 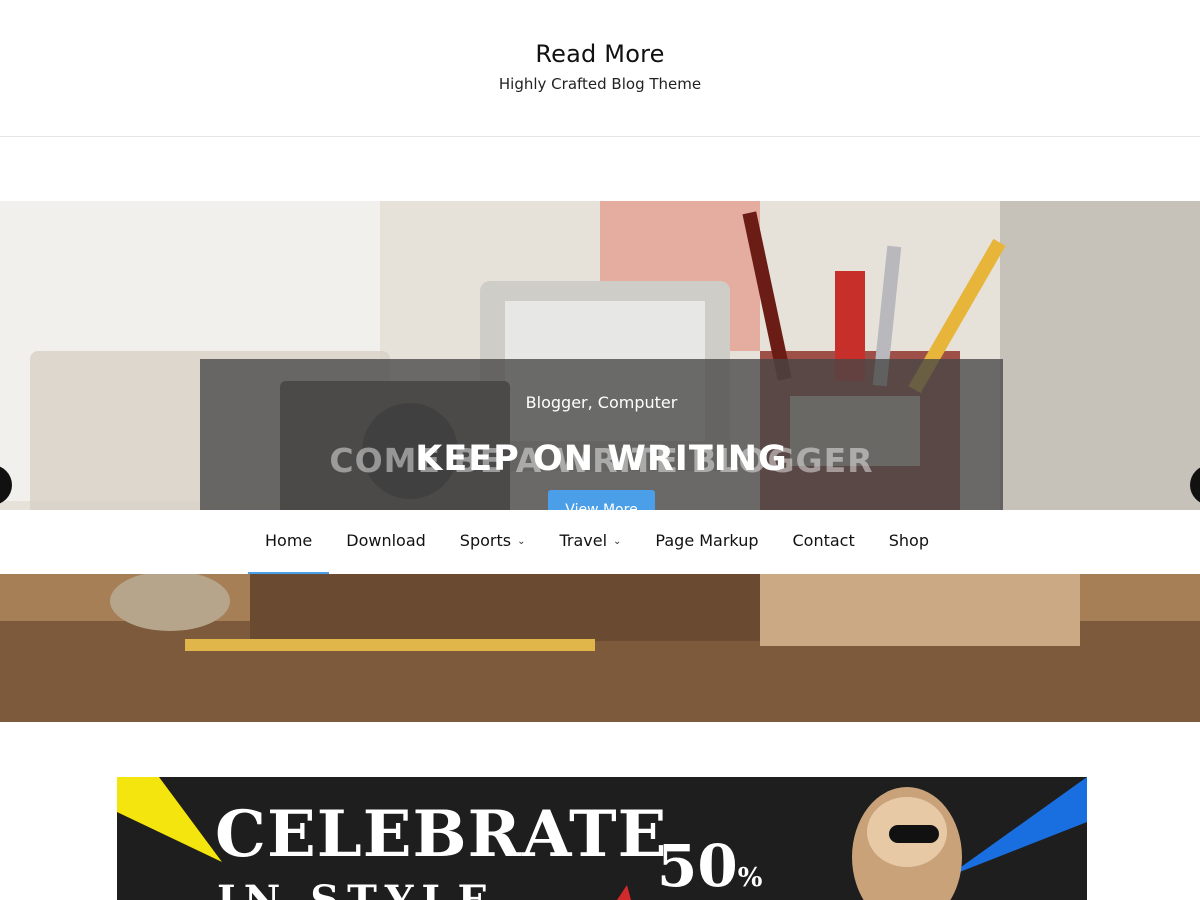 I want to click on nav-item-label: Download, so click(x=386, y=540).